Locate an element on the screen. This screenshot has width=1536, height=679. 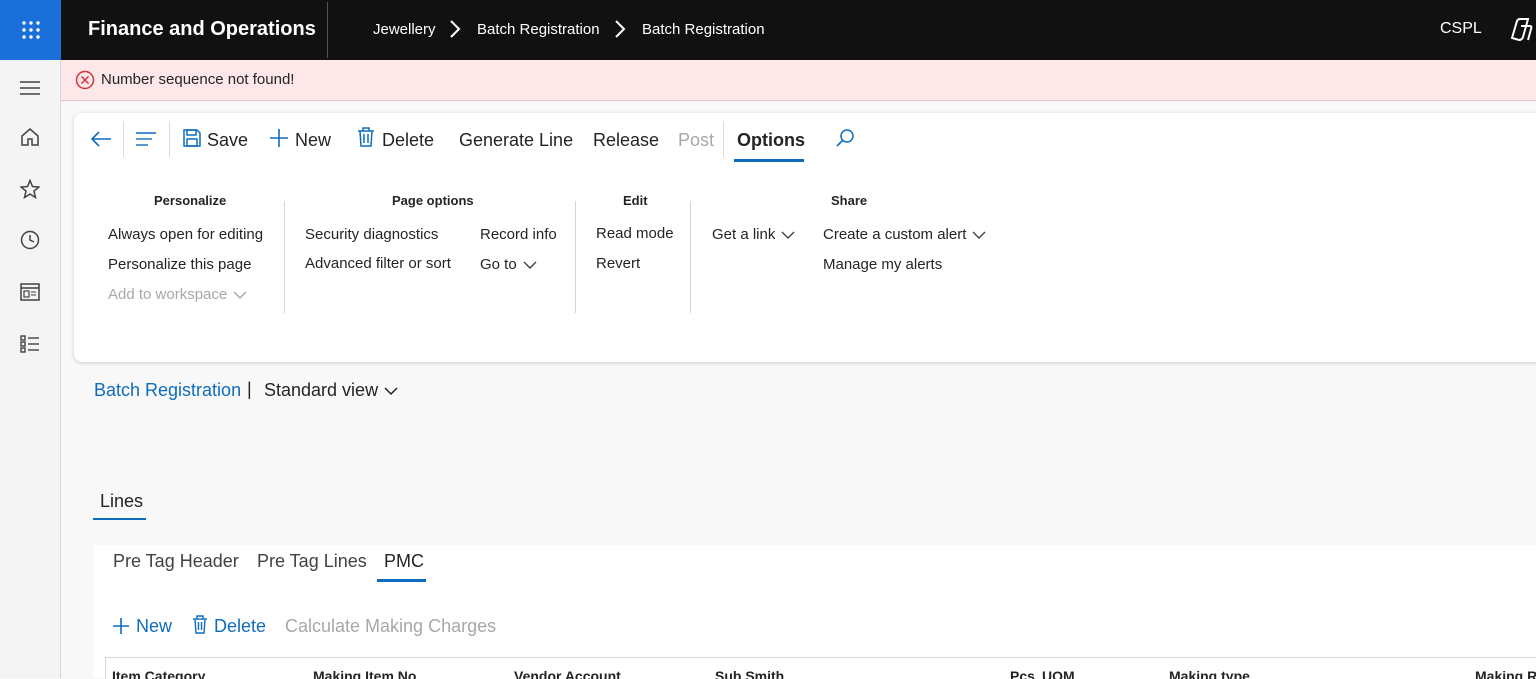
group-title-personalize: Personalize is located at coordinates (190, 200).